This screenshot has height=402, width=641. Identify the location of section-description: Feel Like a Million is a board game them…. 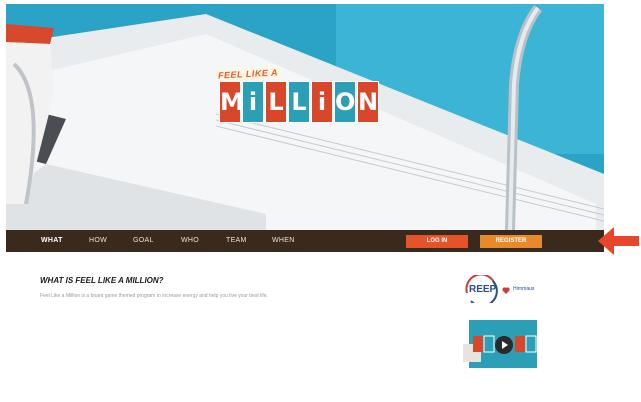
(154, 296).